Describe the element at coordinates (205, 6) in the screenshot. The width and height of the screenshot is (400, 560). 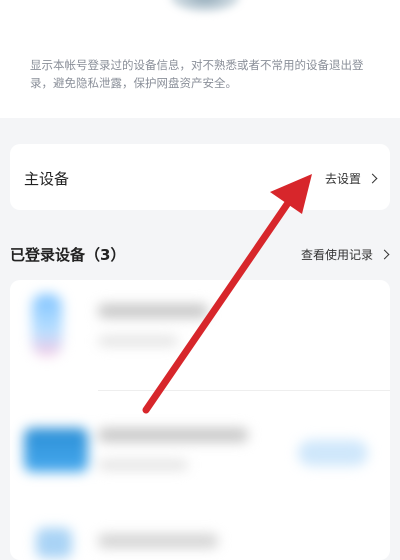
I see `blurred-avatar-image` at that location.